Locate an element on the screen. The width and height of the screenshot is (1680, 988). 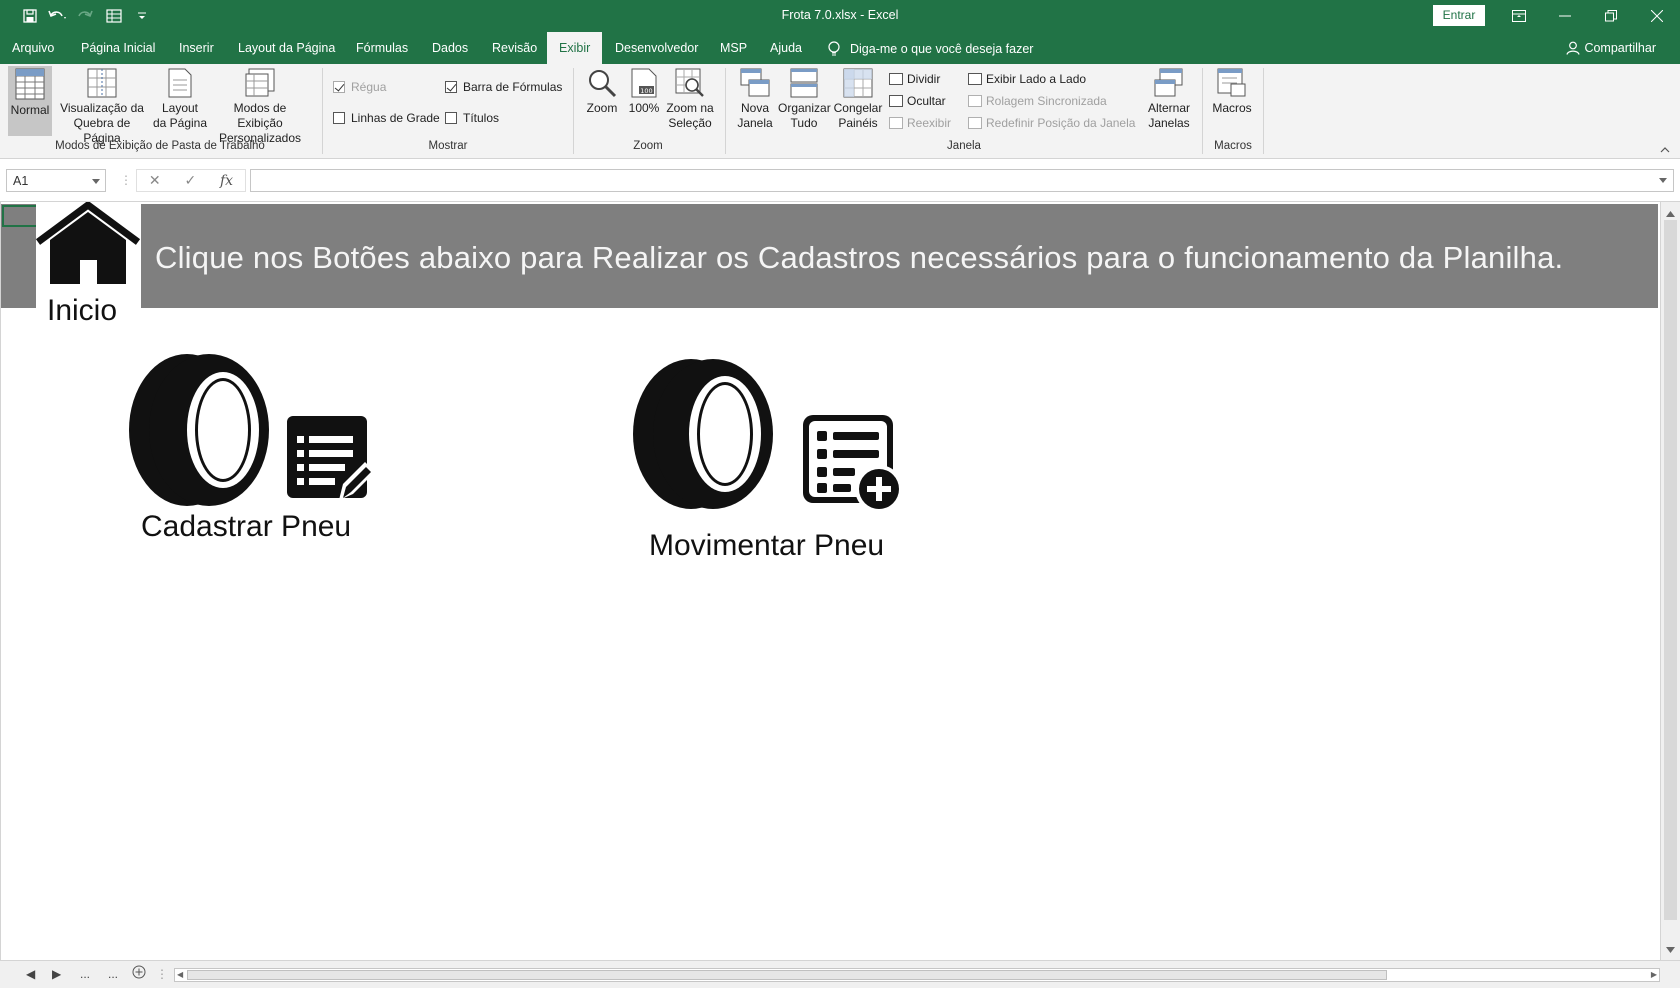
side-by-side-label: Exibir Lado a Lado is located at coordinates (1036, 79).